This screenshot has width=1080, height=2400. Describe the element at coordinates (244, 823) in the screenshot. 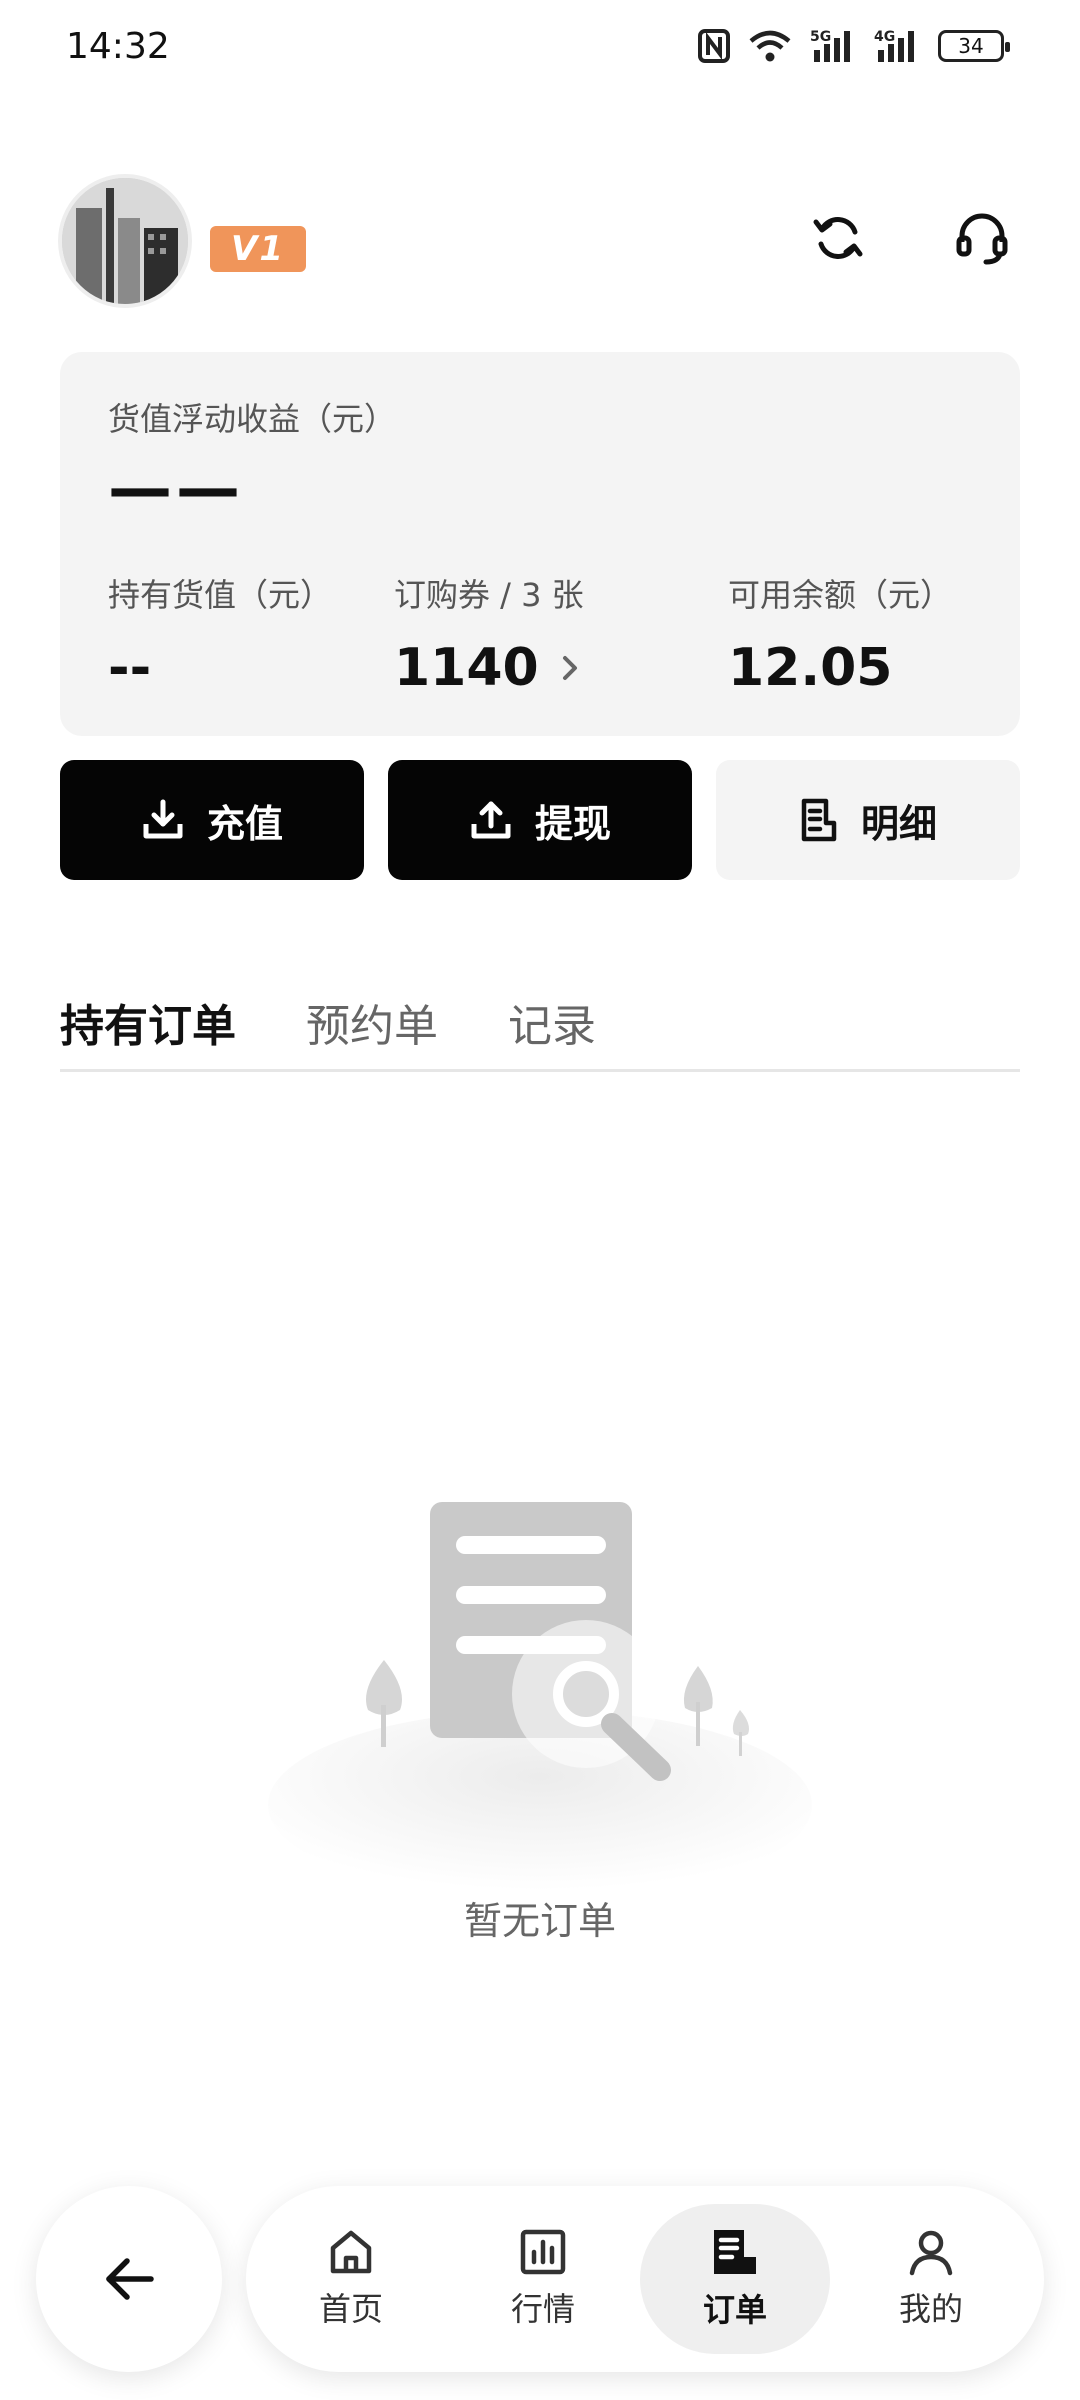

I see `recharge-label: 充值` at that location.